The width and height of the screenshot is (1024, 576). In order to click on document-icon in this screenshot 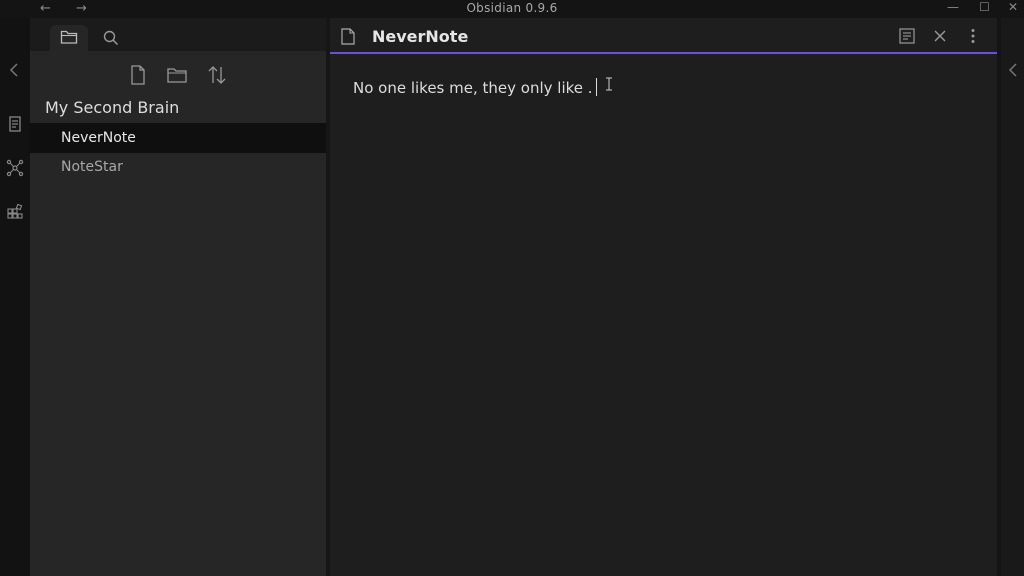, I will do `click(348, 36)`.